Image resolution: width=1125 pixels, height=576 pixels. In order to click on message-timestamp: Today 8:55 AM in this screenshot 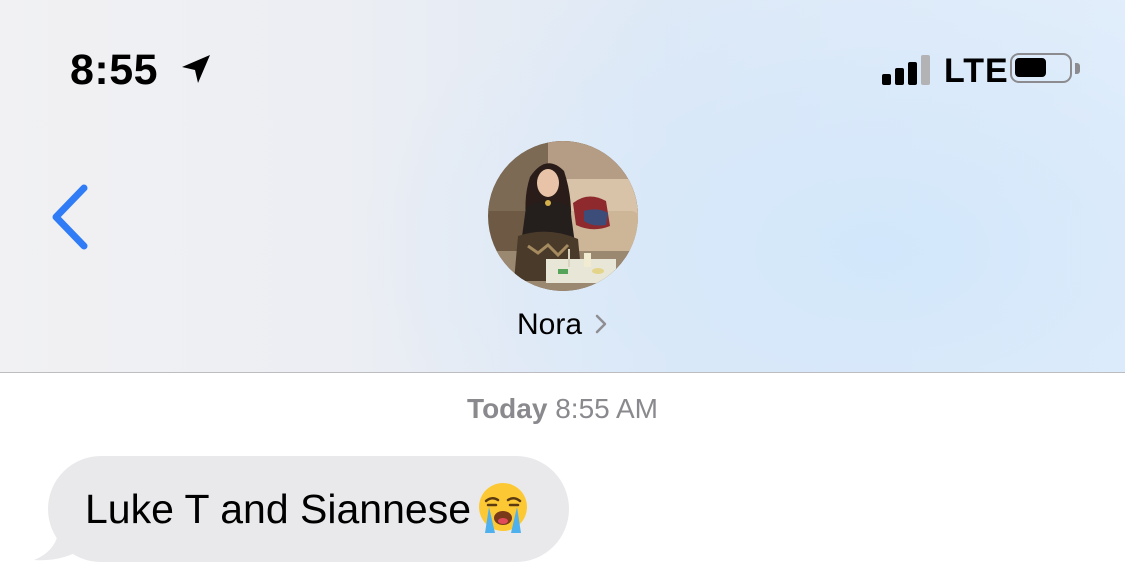, I will do `click(562, 409)`.